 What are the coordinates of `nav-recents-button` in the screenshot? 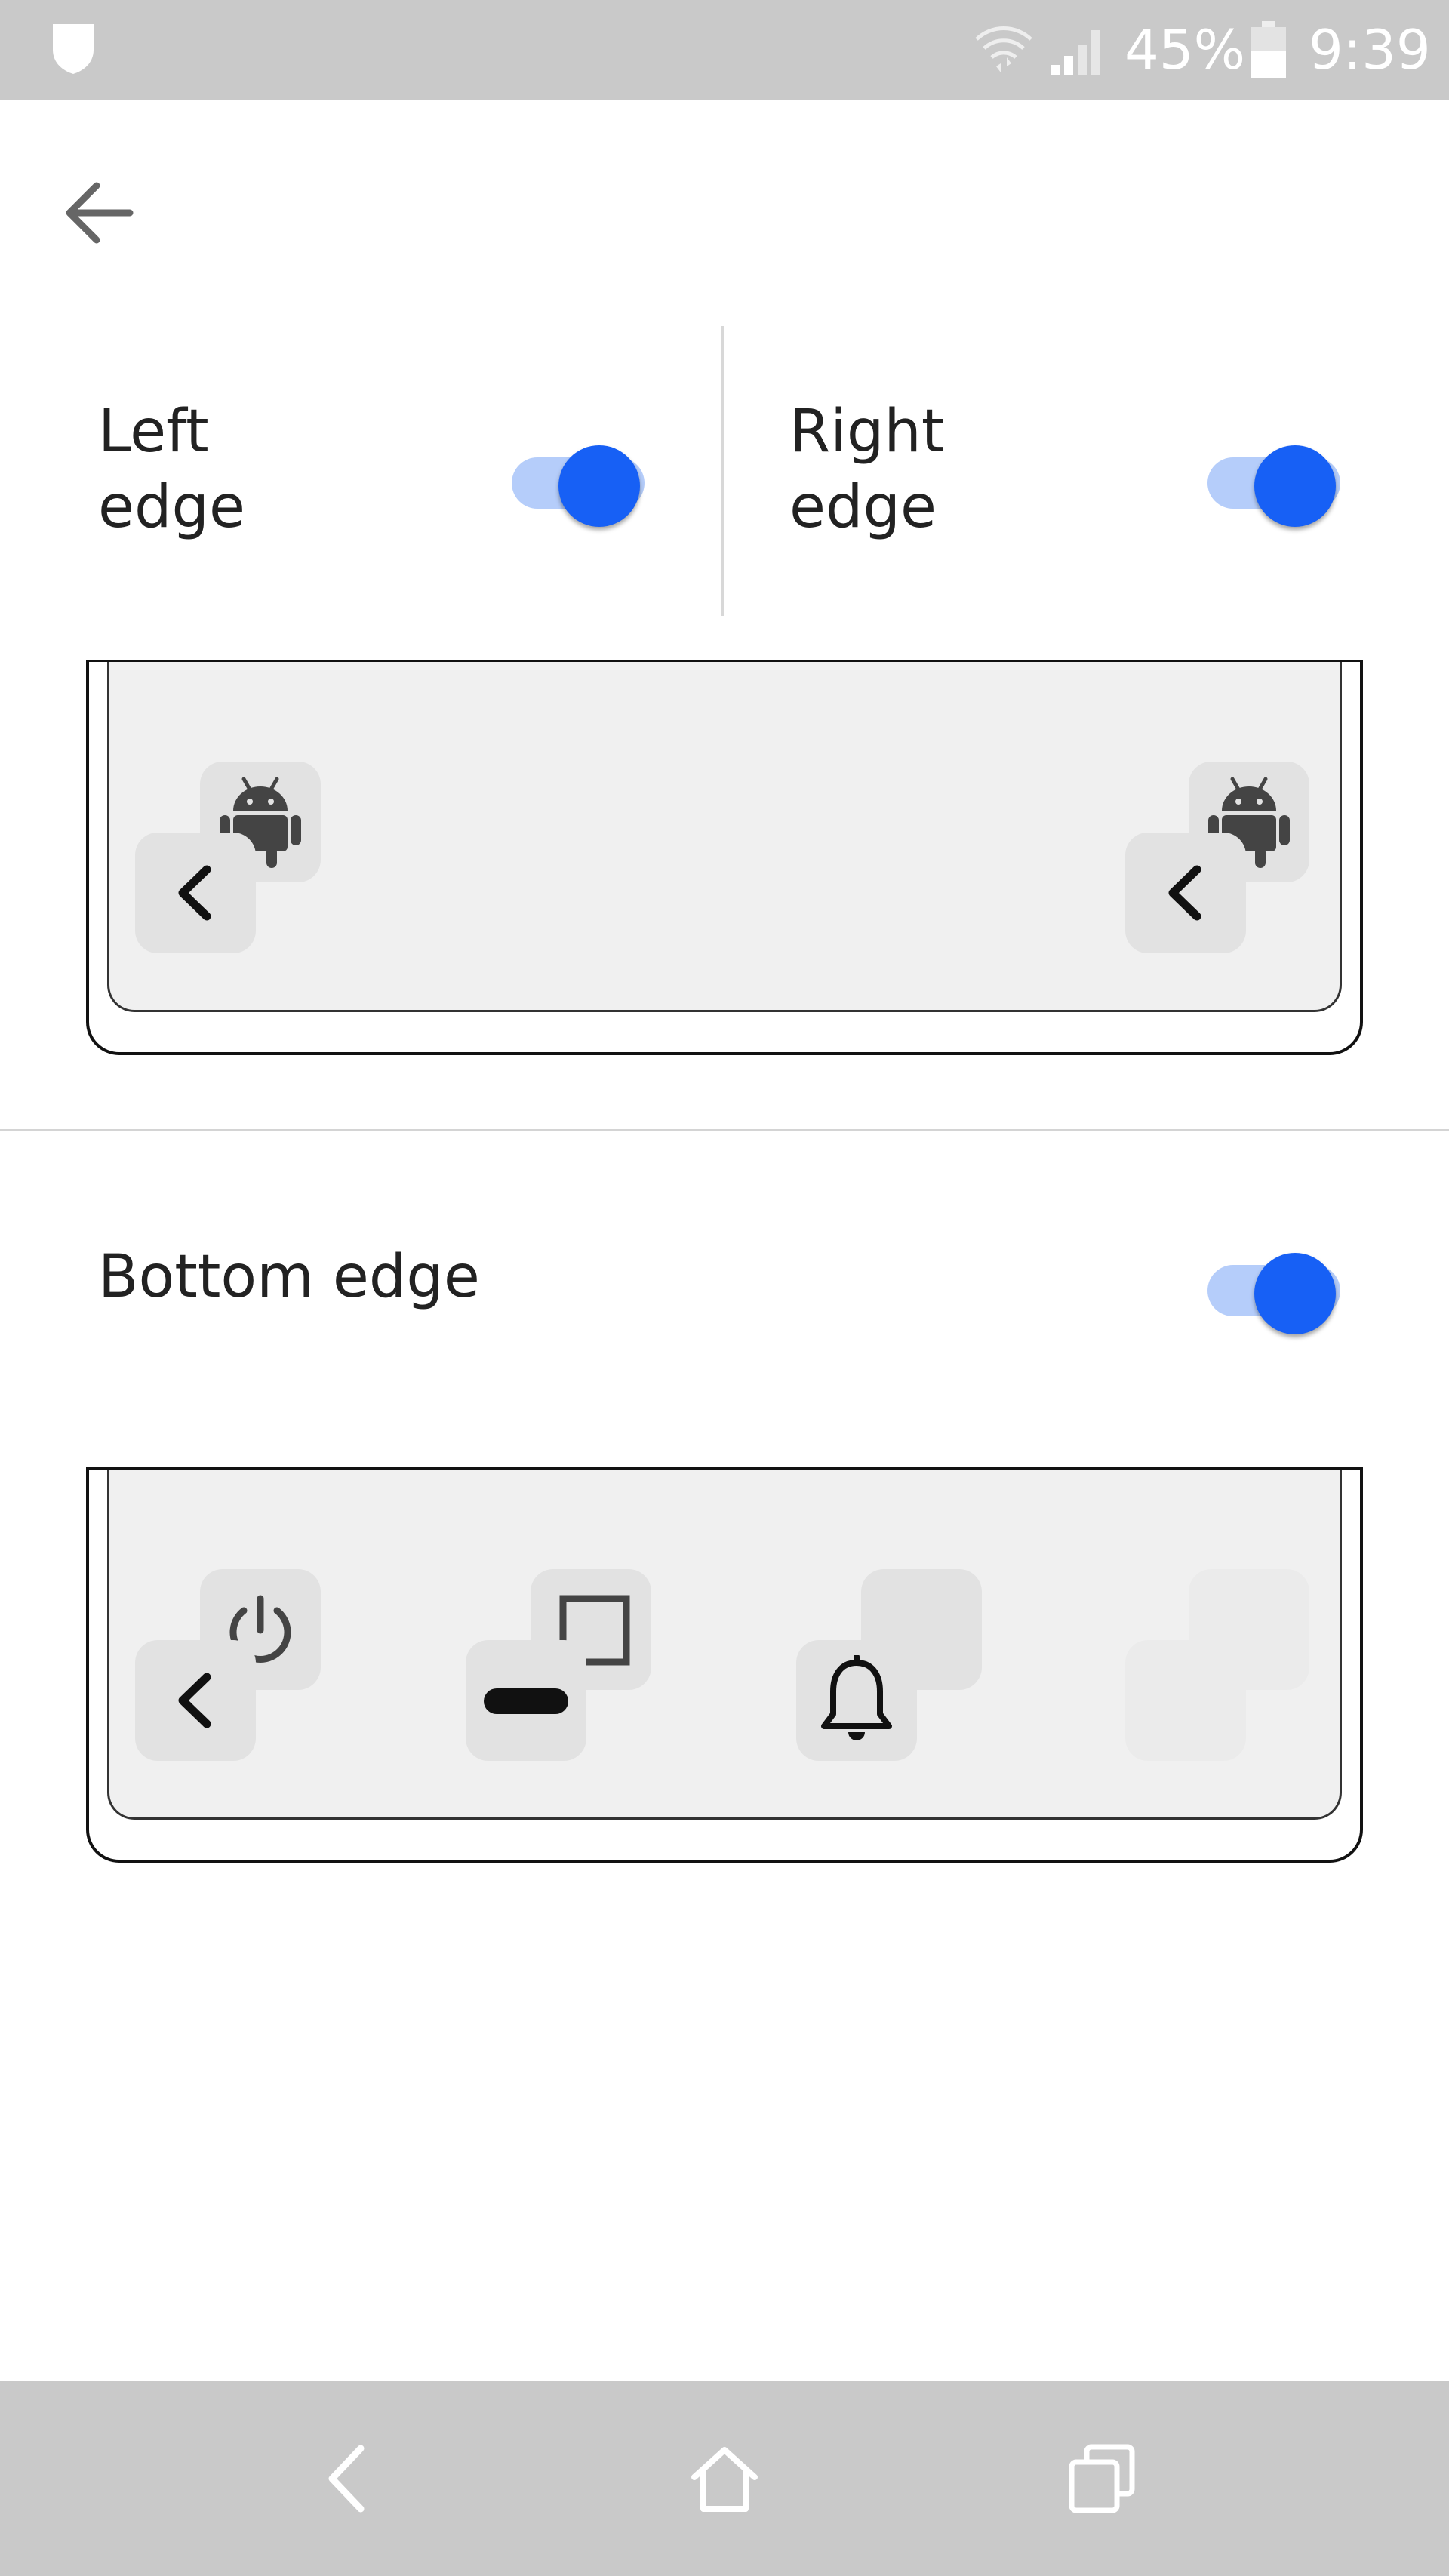 It's located at (1101, 2478).